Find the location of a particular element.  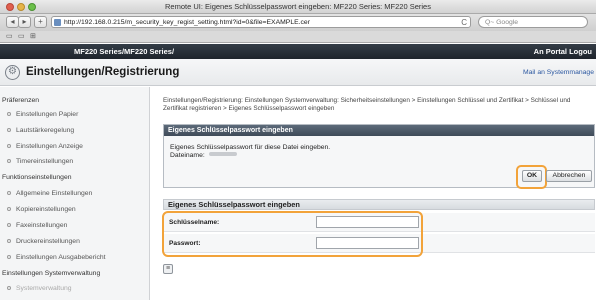

sidebar-category-preferences: Präferenzen is located at coordinates (20, 100).